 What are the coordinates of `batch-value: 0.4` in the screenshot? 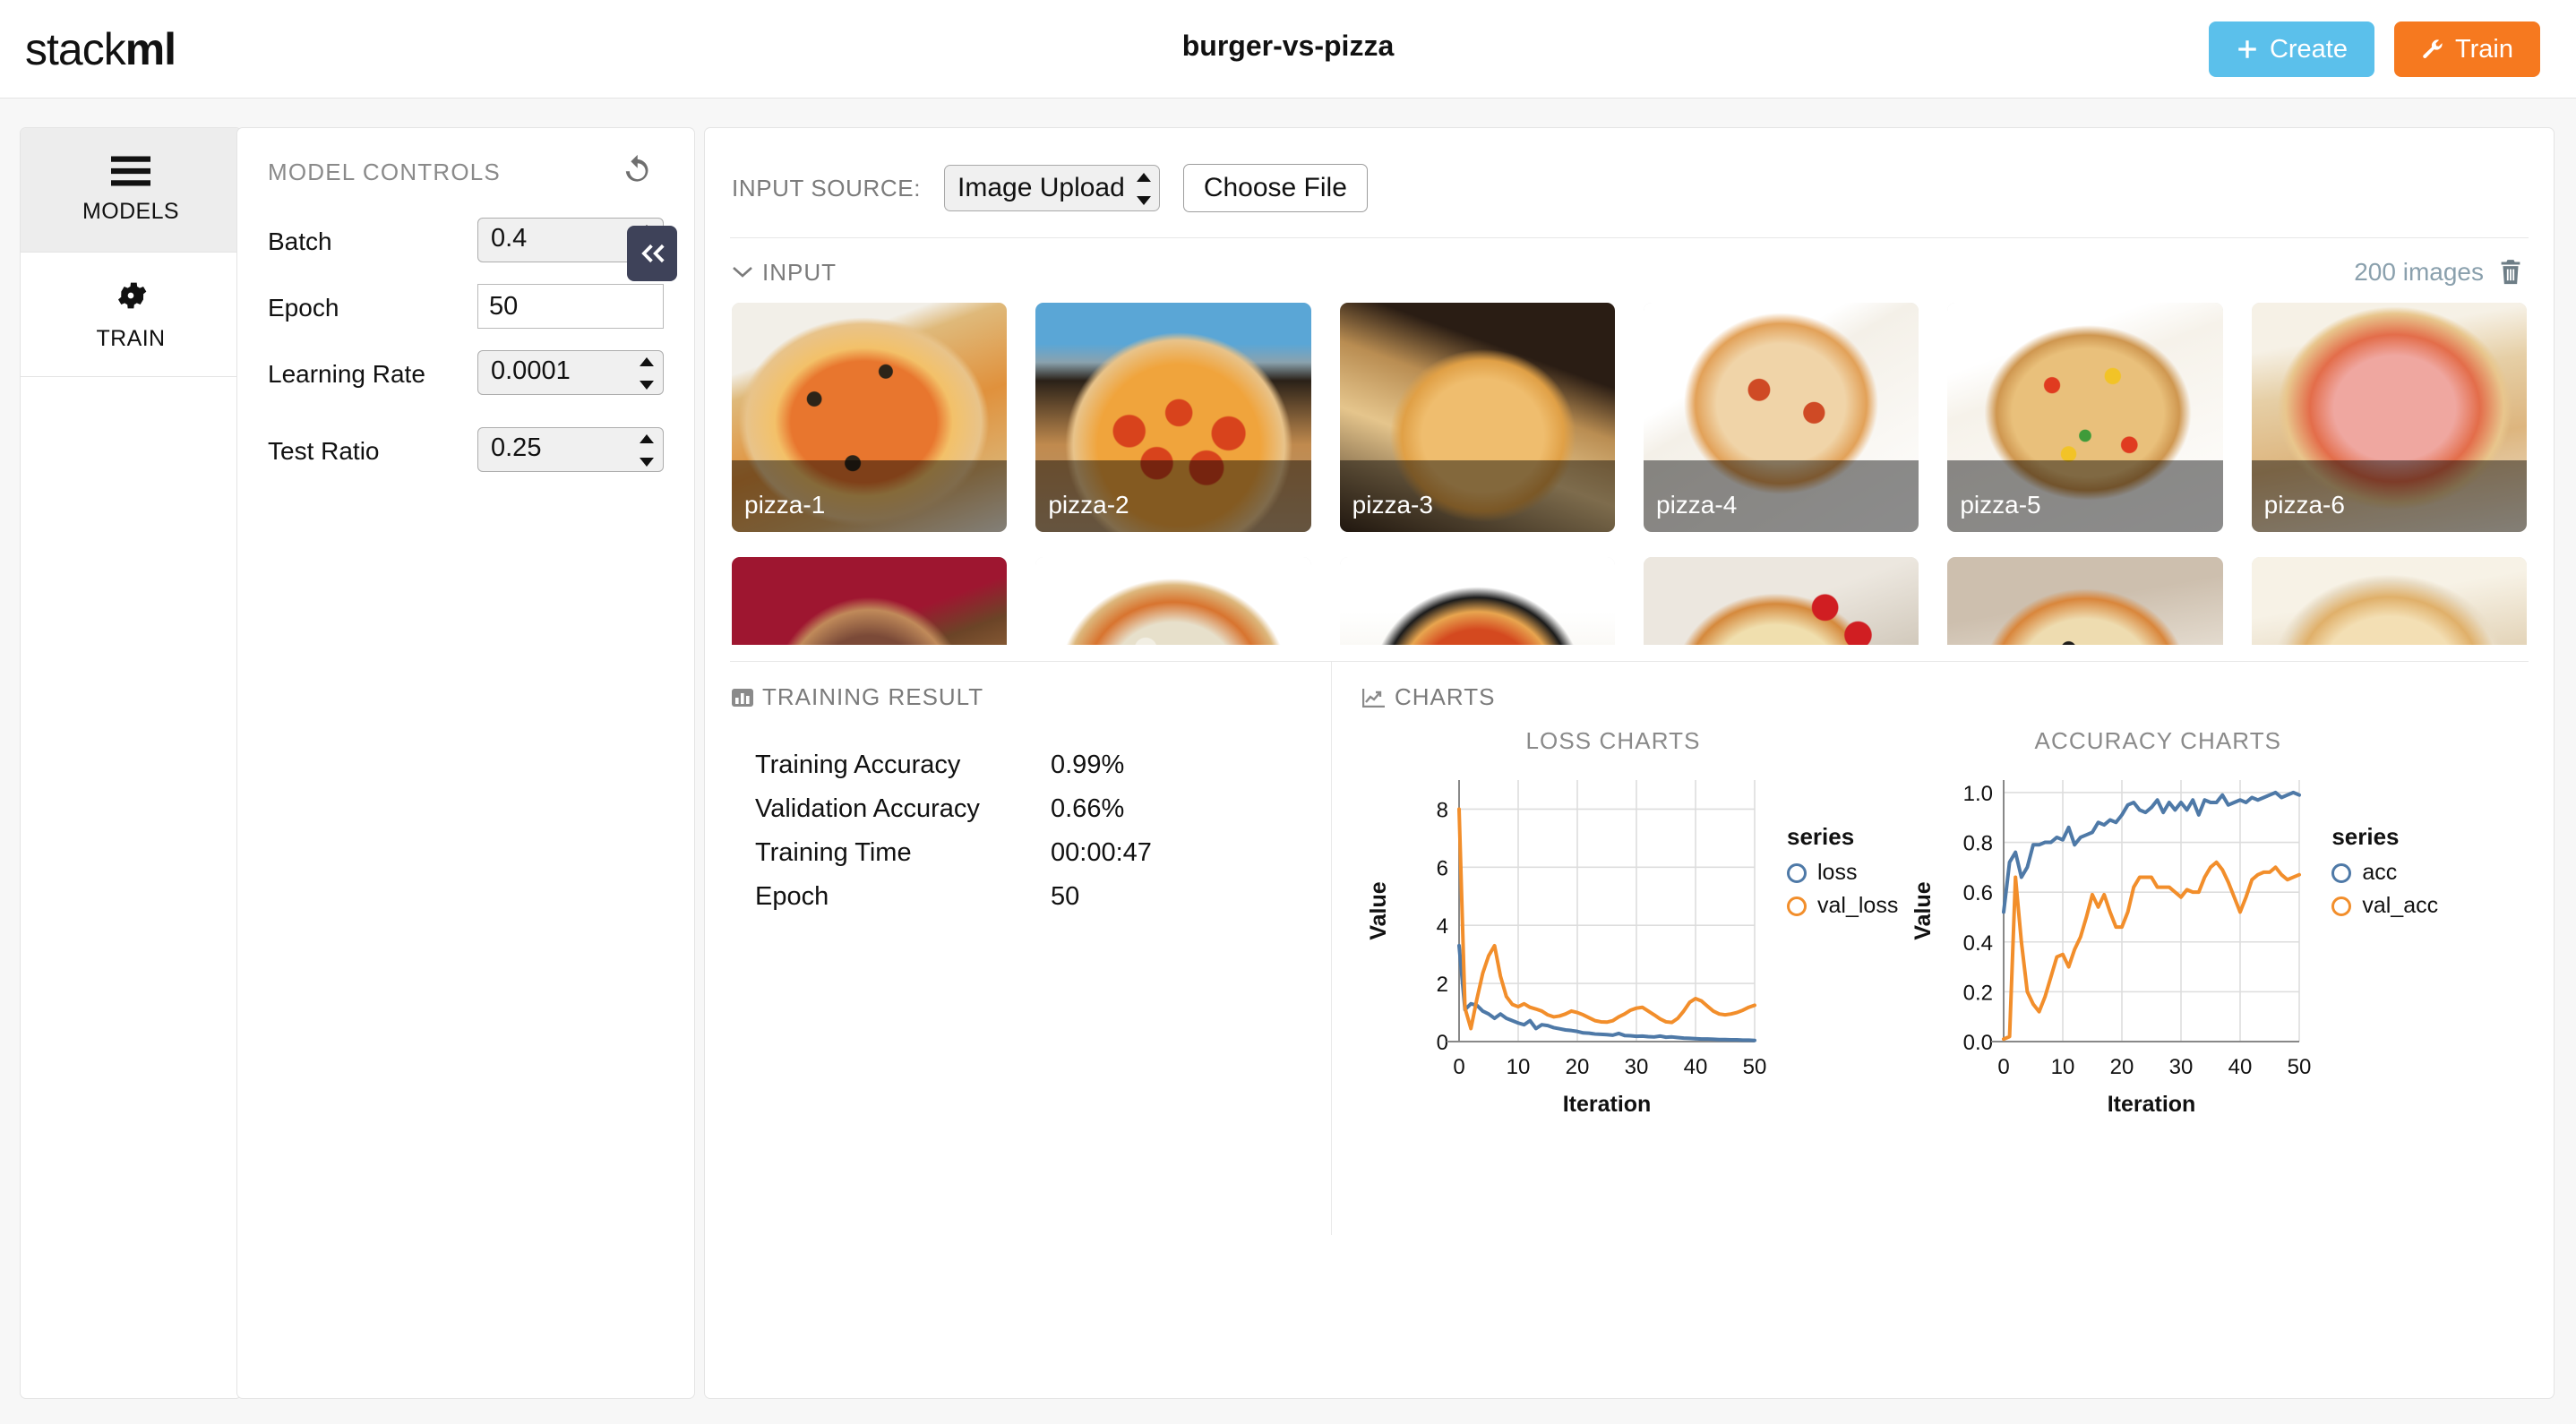 It's located at (509, 238).